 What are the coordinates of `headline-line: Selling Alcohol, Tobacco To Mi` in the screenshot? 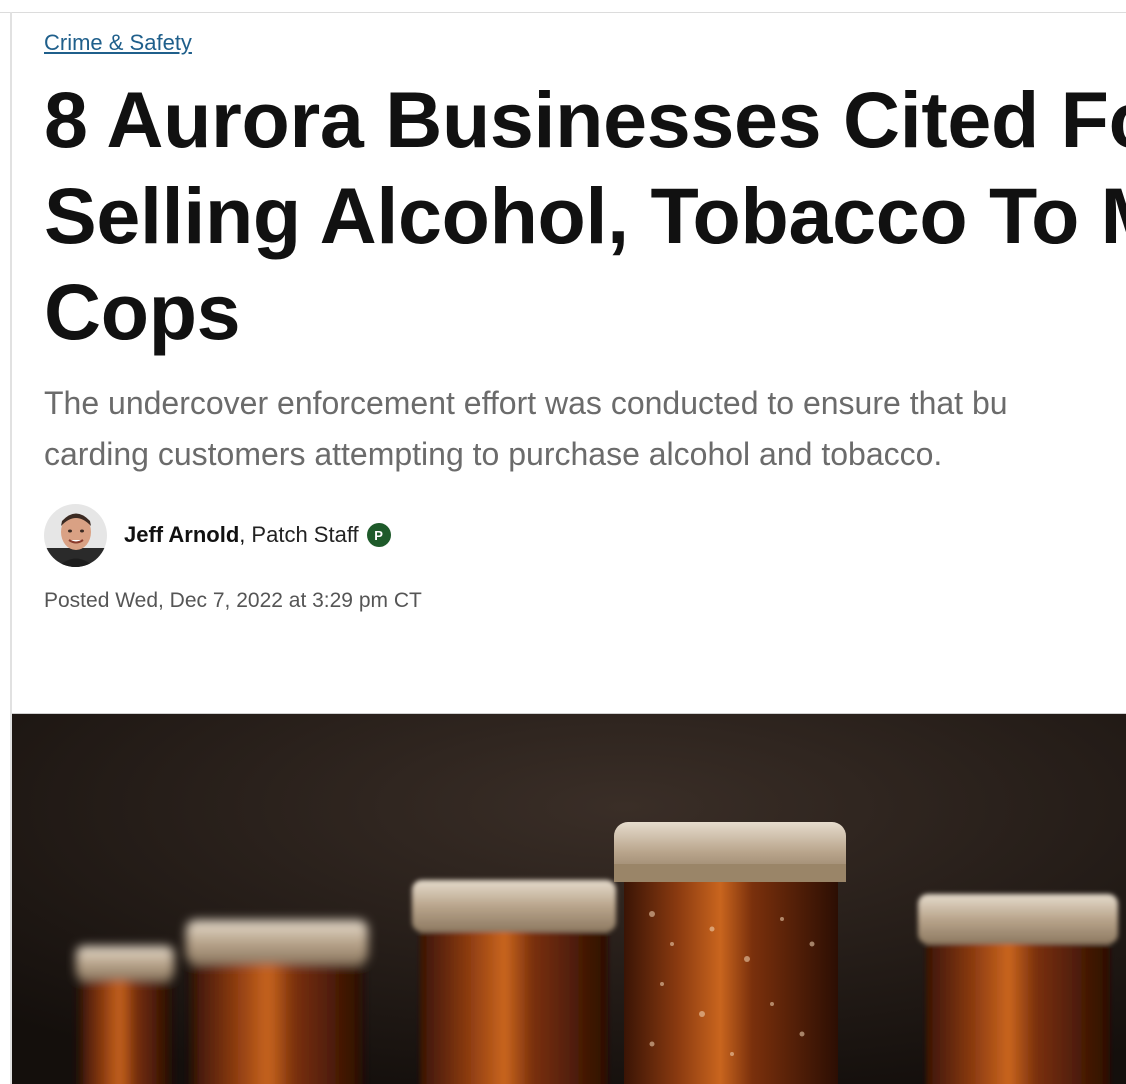 It's located at (585, 215).